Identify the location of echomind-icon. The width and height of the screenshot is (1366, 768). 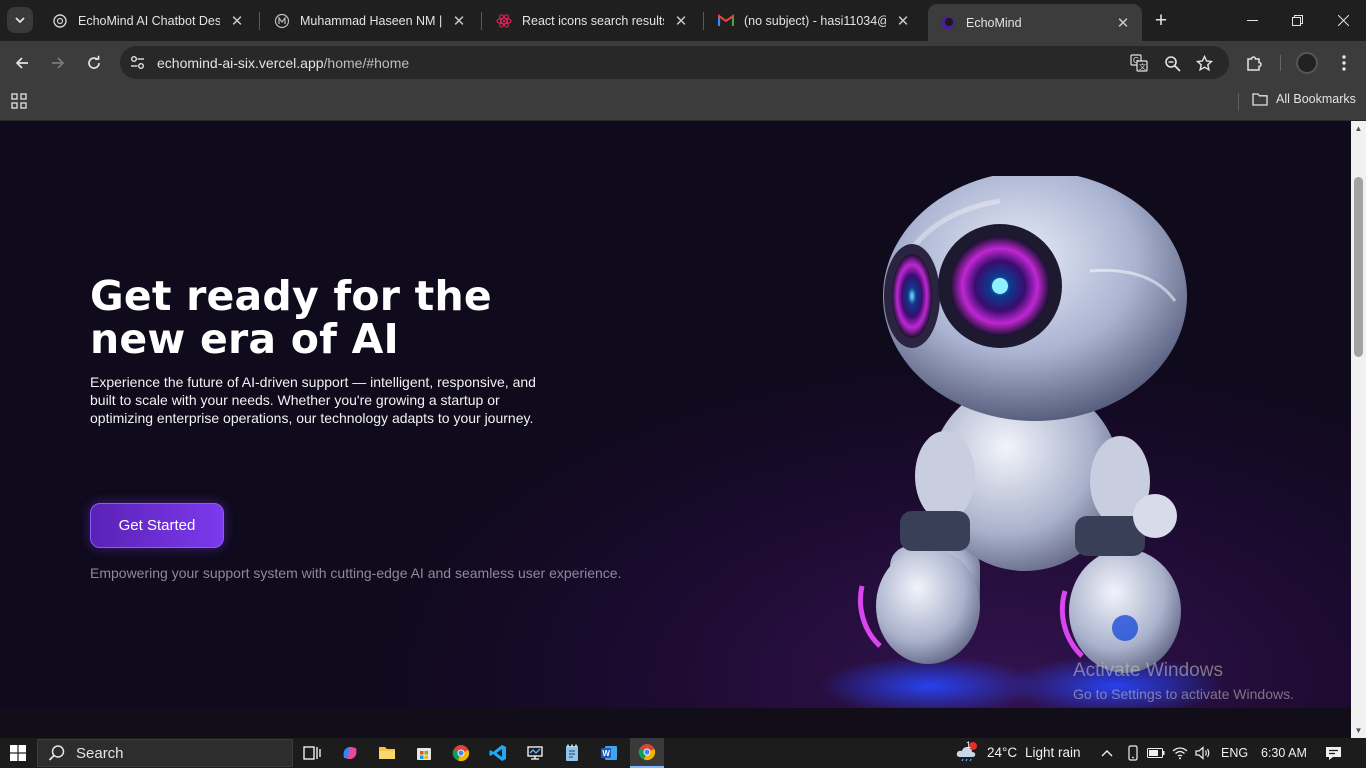
(948, 23).